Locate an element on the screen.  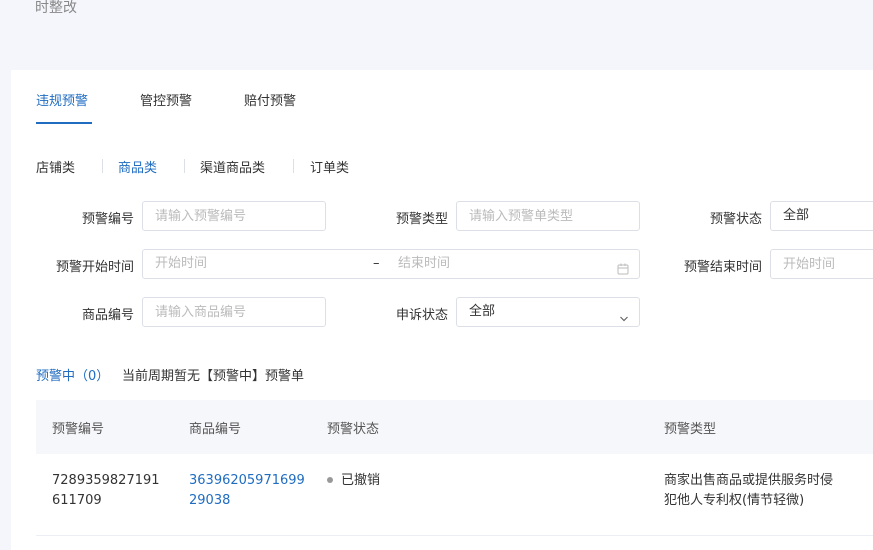
column-header-status: 预警状态 is located at coordinates (353, 429).